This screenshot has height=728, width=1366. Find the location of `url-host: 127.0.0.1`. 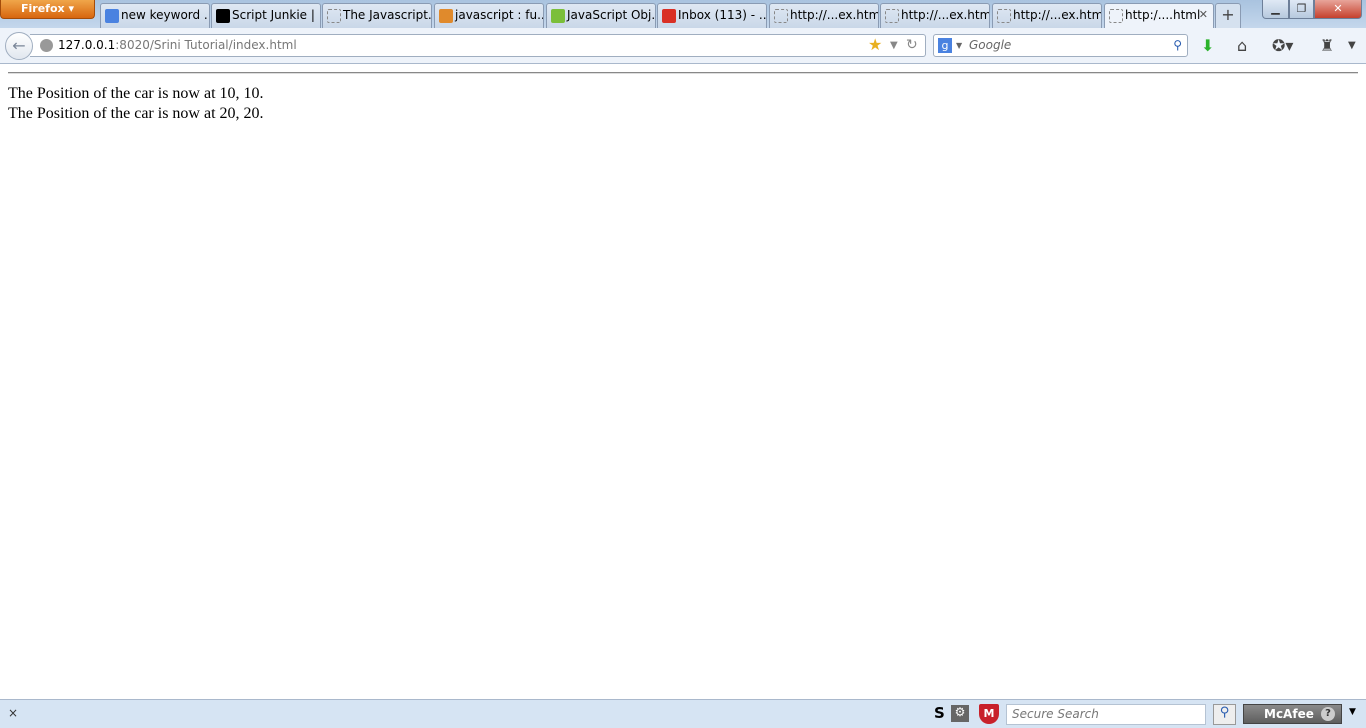

url-host: 127.0.0.1 is located at coordinates (87, 45).